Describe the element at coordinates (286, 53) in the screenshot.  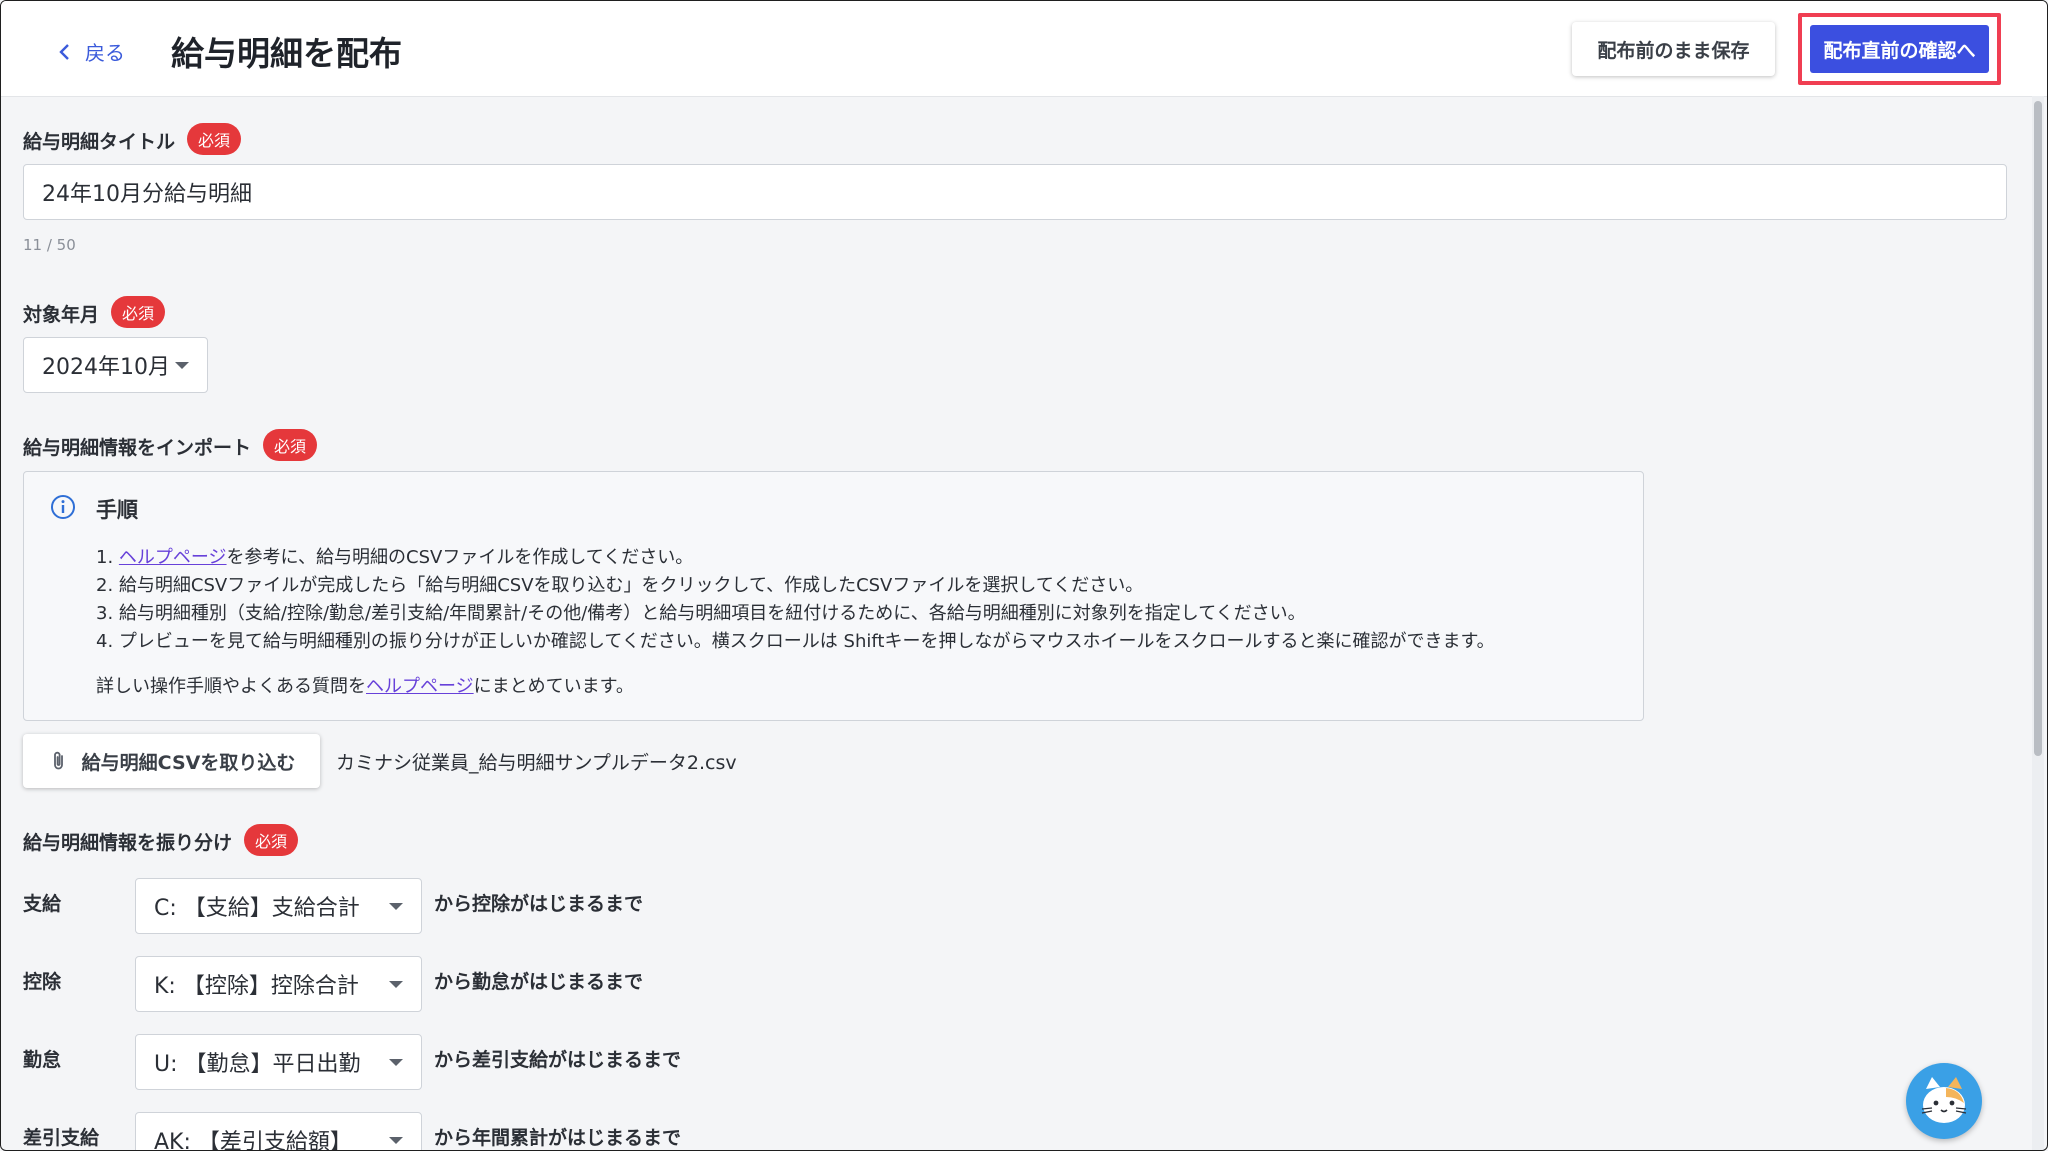
I see `page-title: 給与明細を配布` at that location.